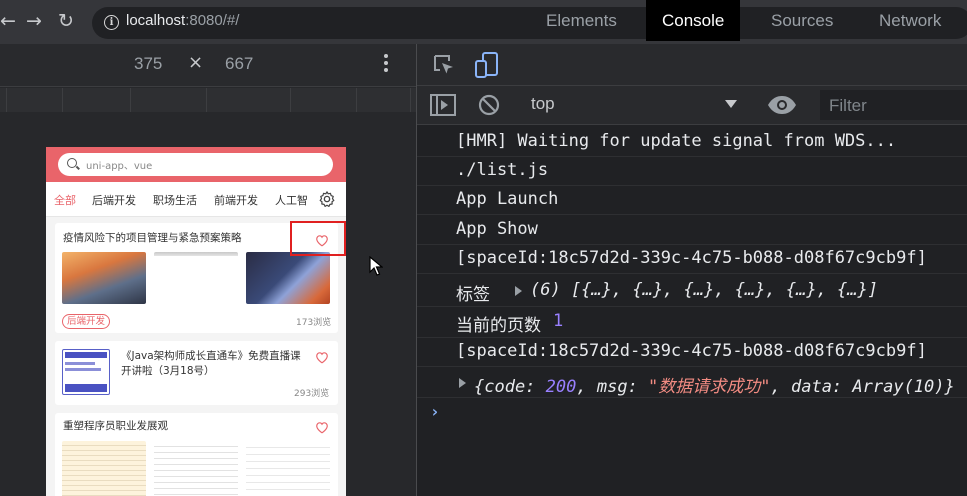 The width and height of the screenshot is (967, 496). I want to click on app-header: uni-app、vue, so click(196, 164).